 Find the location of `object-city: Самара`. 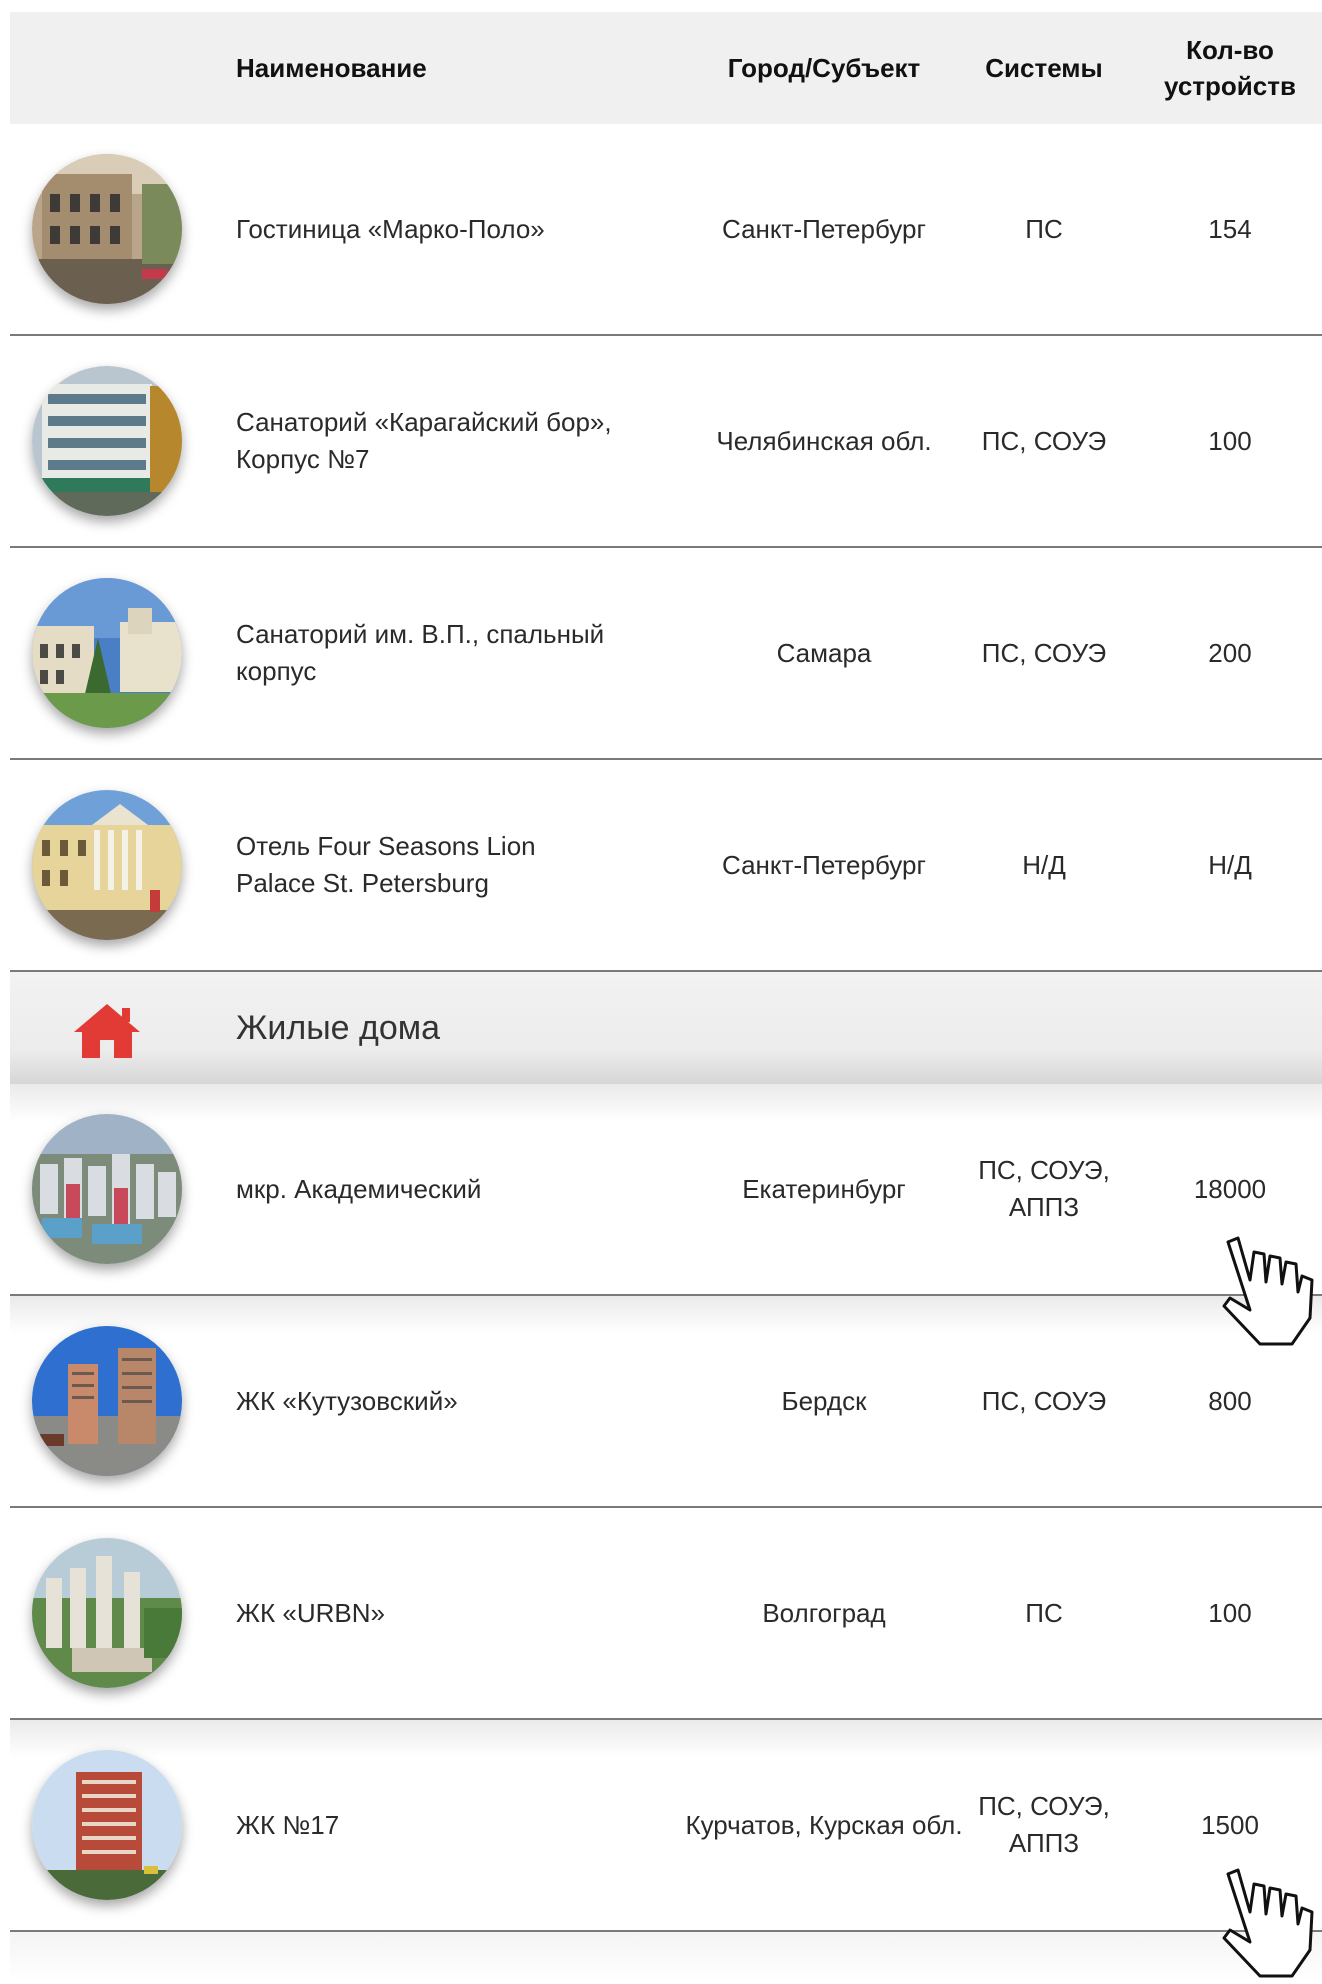

object-city: Самара is located at coordinates (824, 652).